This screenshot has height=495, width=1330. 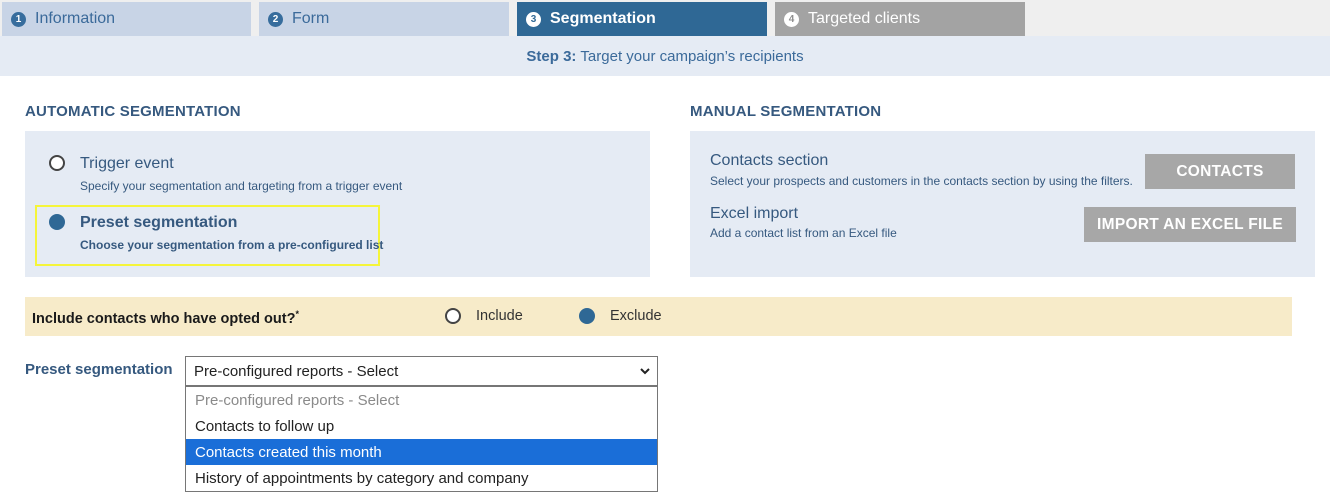 What do you see at coordinates (75, 18) in the screenshot?
I see `tab-information-label: Information` at bounding box center [75, 18].